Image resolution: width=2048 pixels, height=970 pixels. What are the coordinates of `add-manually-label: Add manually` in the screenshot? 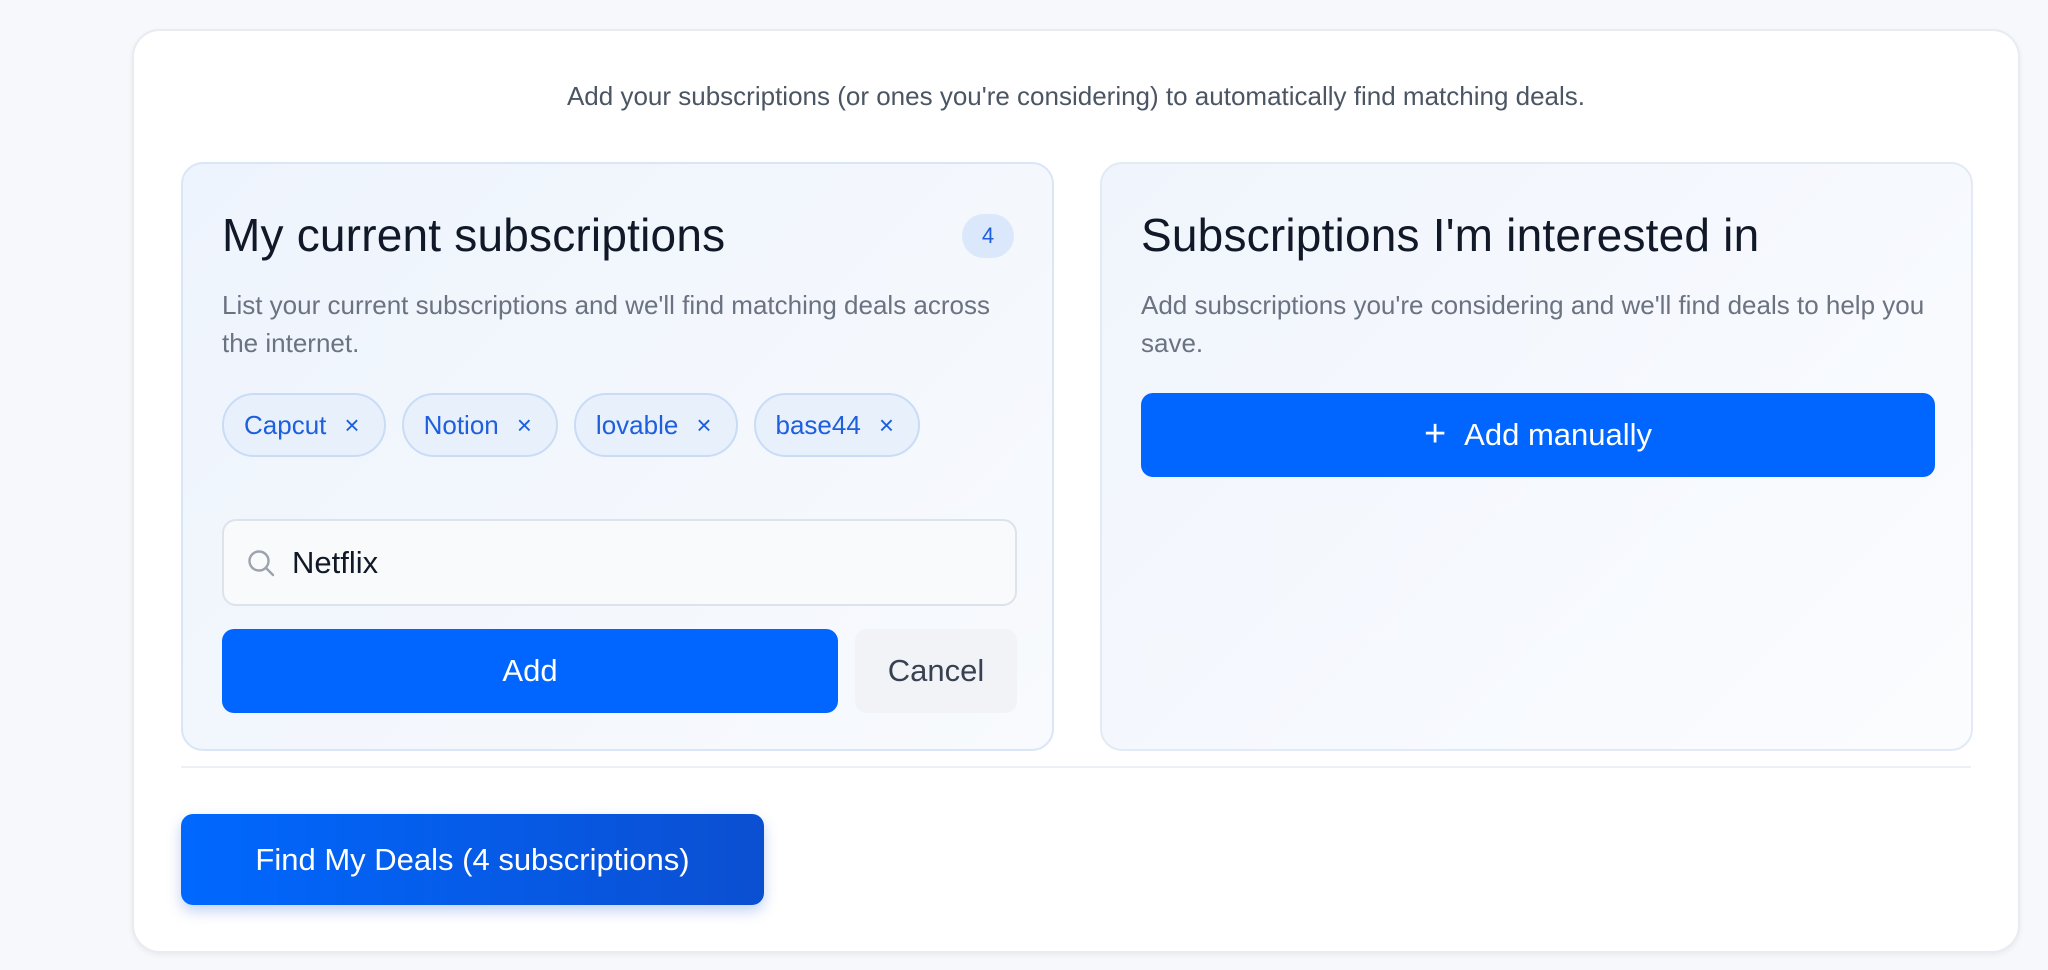 It's located at (1558, 434).